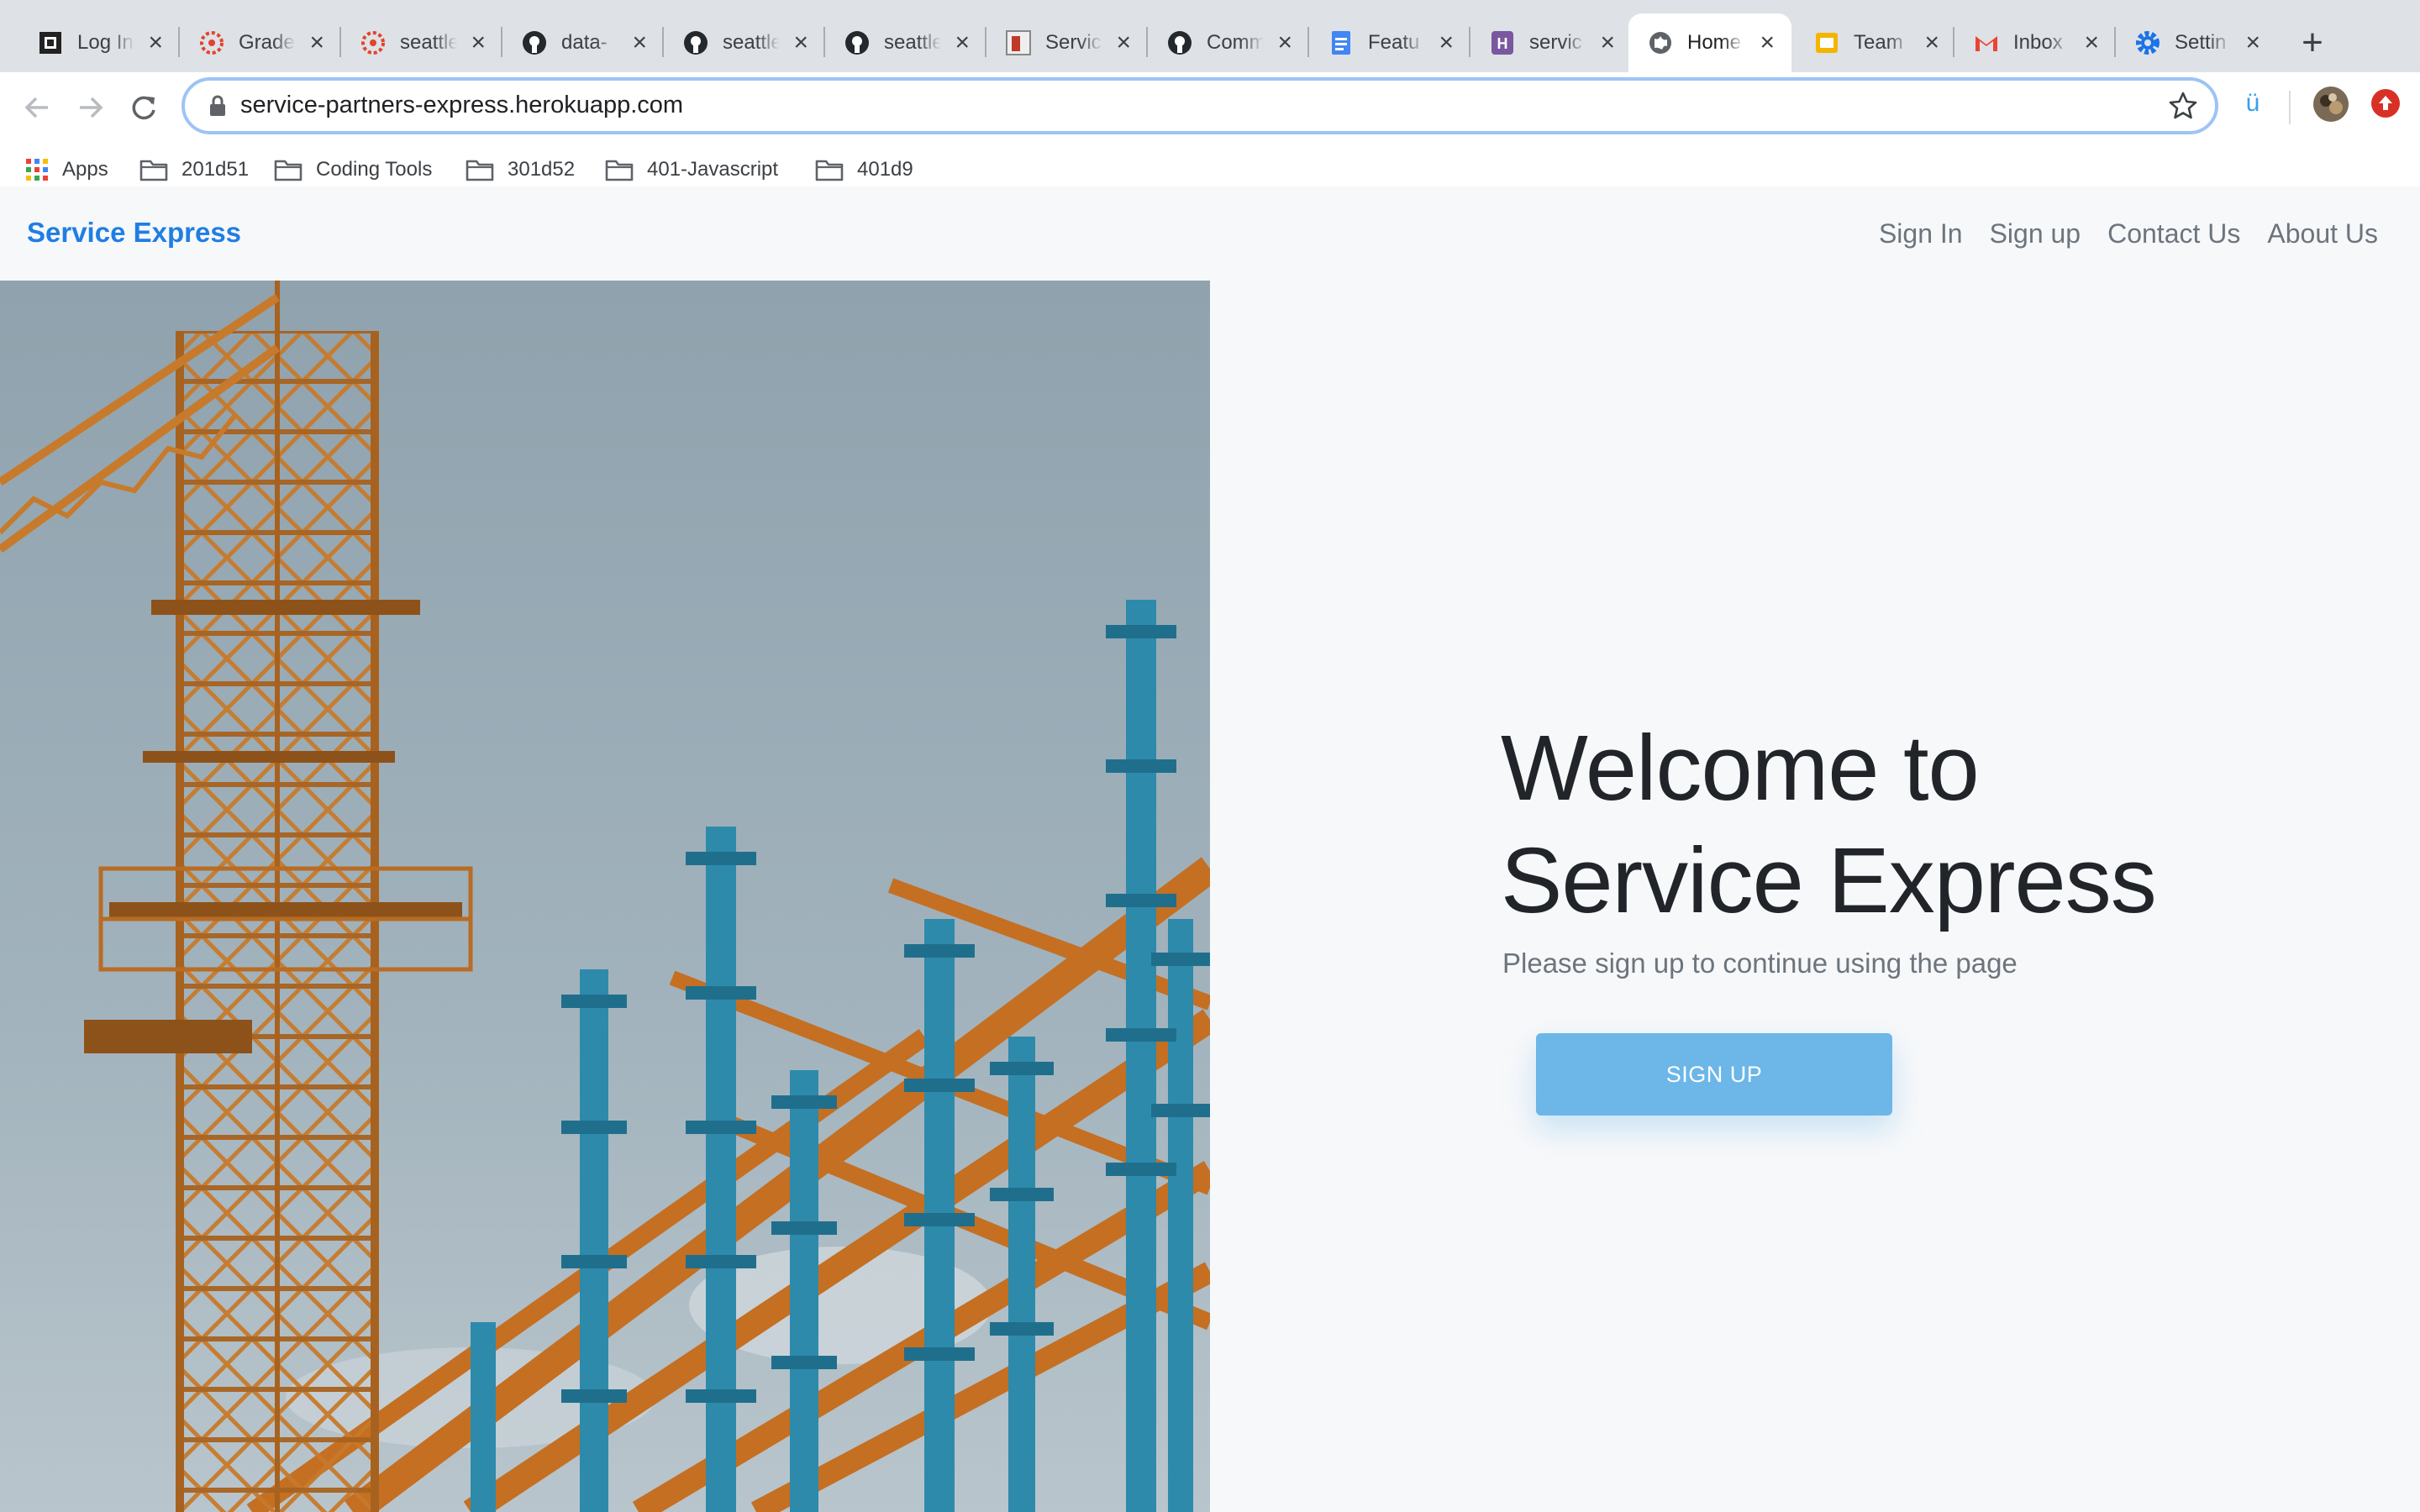  Describe the element at coordinates (1067, 42) in the screenshot. I see `browser-tab: Service ×` at that location.